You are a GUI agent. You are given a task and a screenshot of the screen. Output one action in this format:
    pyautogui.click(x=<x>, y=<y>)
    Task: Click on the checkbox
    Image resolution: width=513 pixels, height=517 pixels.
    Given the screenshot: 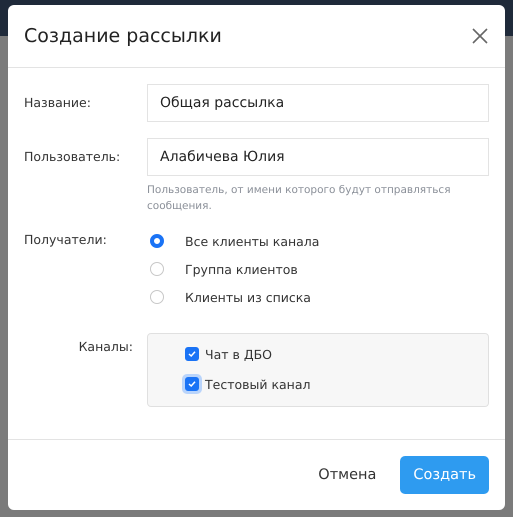 What is the action you would take?
    pyautogui.click(x=192, y=354)
    